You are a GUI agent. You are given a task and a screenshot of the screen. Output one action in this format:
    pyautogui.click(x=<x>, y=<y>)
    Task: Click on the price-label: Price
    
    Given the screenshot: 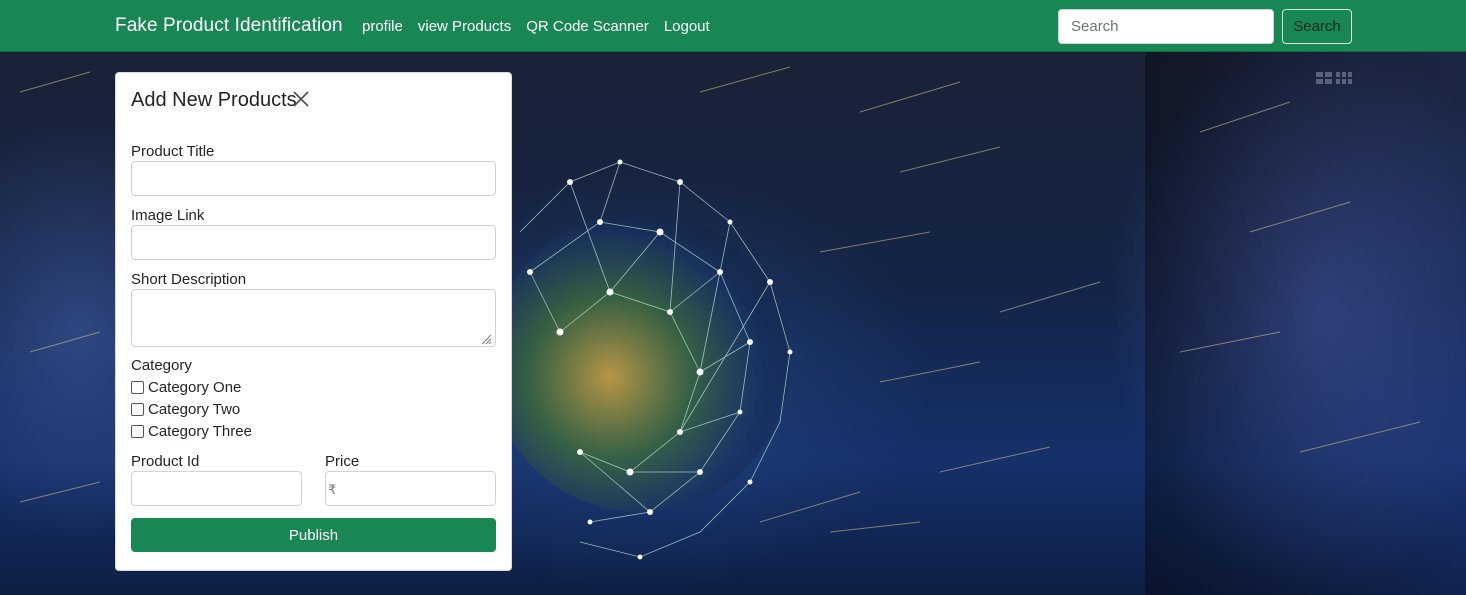 What is the action you would take?
    pyautogui.click(x=342, y=461)
    